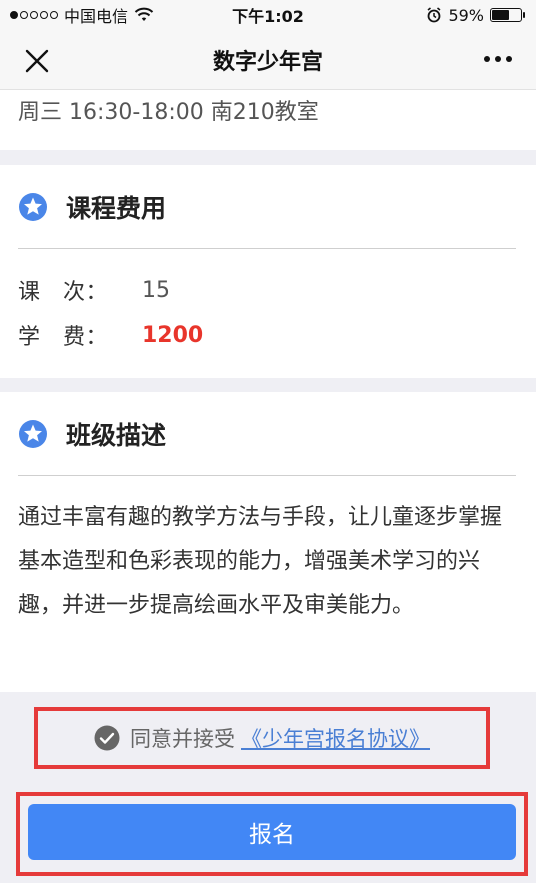 The height and width of the screenshot is (883, 536). I want to click on lesson-count-row: 课 次： 15, so click(94, 290).